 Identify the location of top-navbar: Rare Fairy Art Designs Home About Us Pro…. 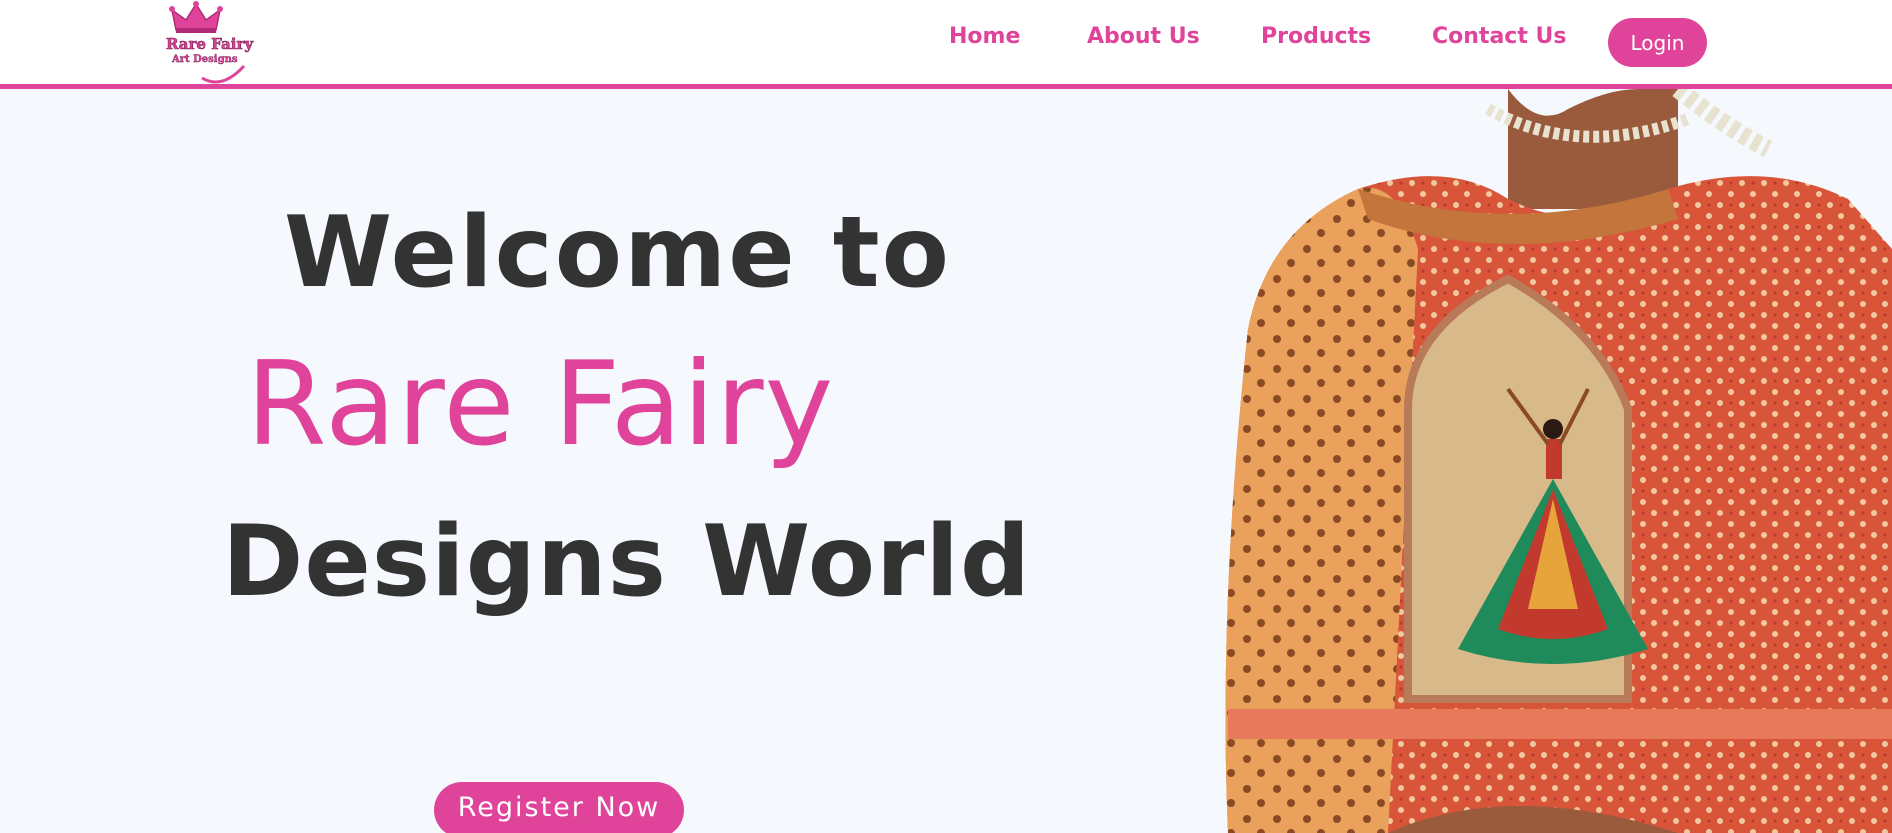
(946, 44).